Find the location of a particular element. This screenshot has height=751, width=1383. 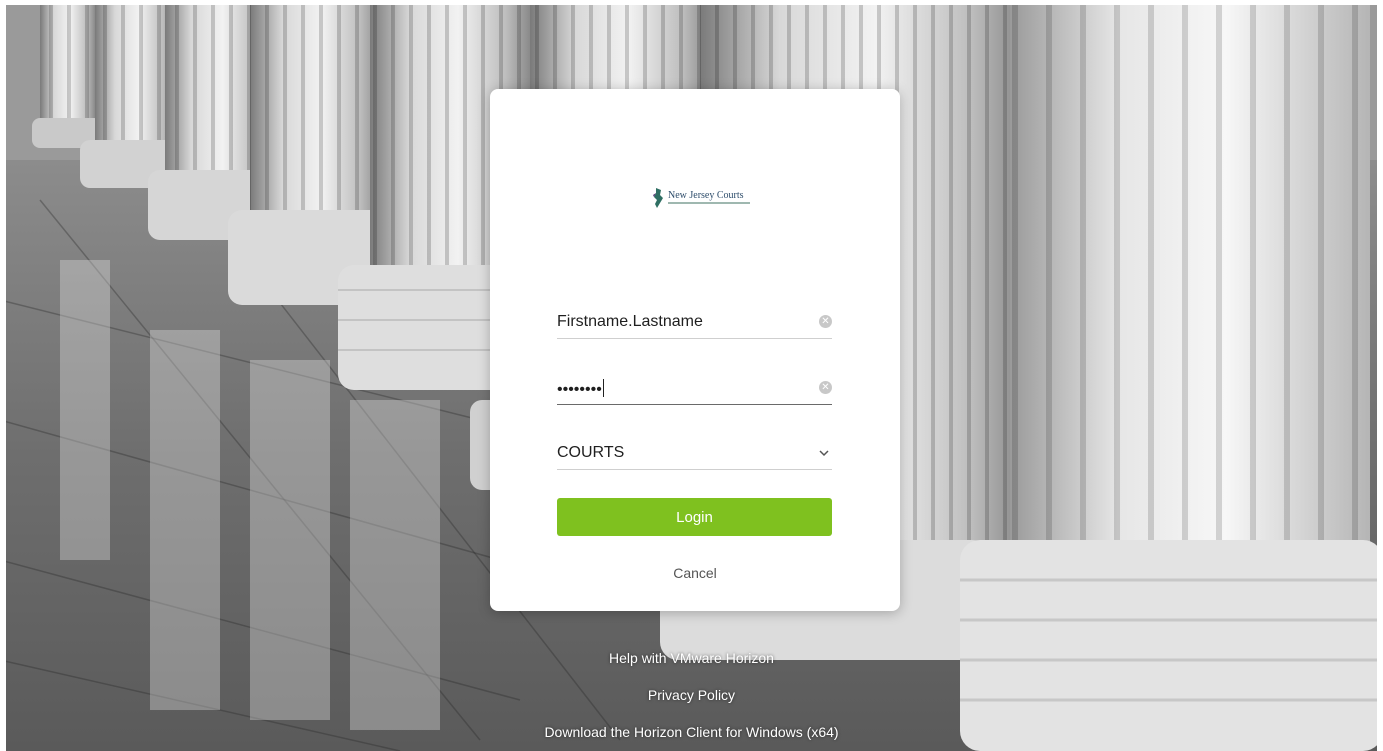

nj-state-icon is located at coordinates (658, 198).